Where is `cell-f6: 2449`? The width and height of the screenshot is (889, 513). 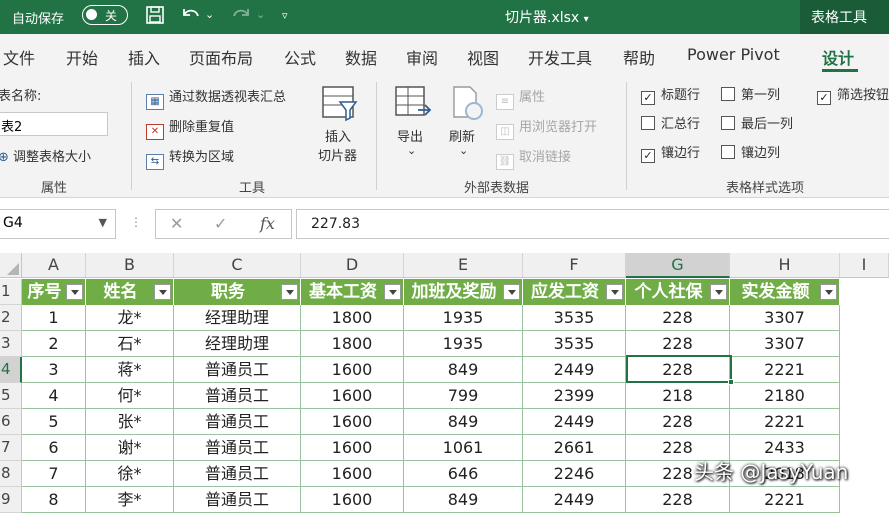 cell-f6: 2449 is located at coordinates (574, 422).